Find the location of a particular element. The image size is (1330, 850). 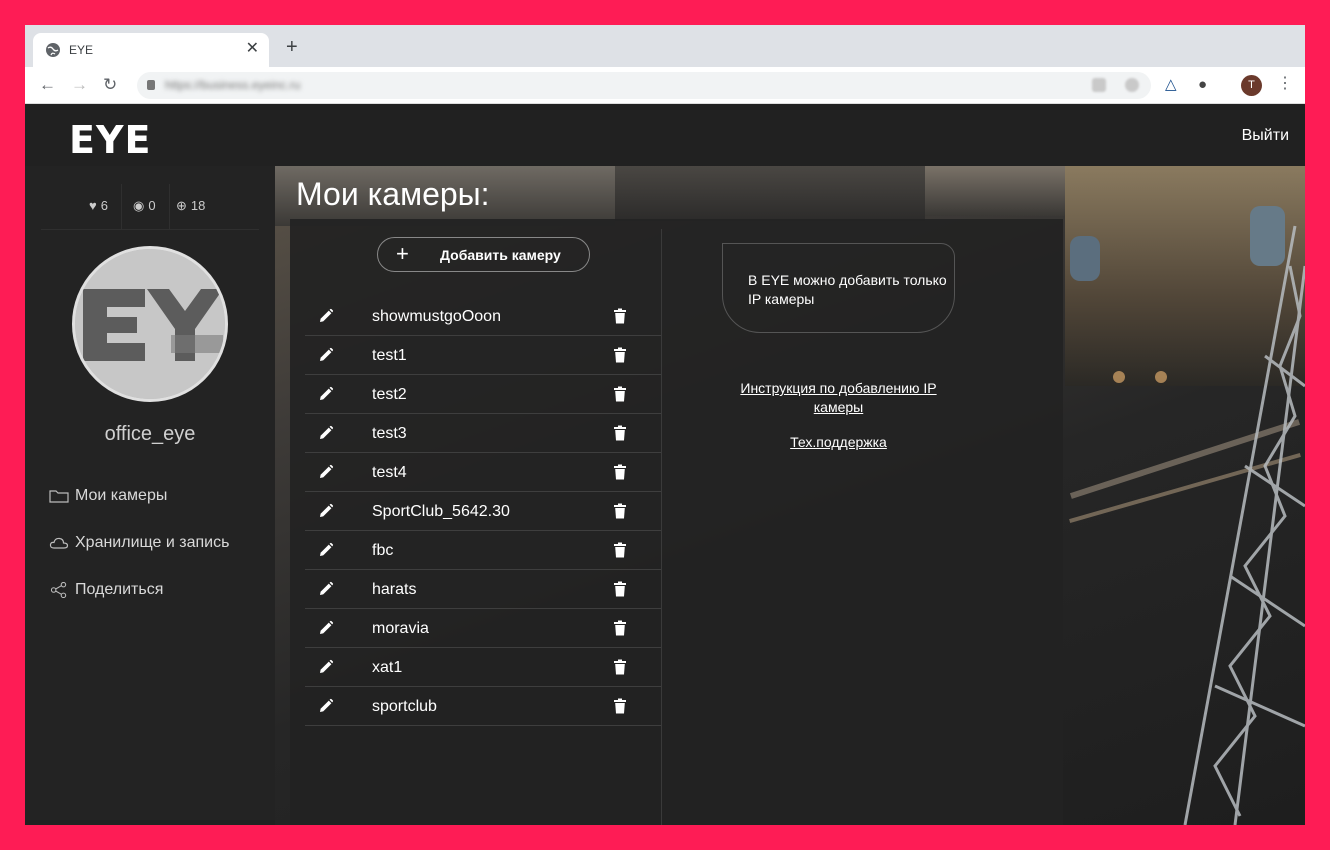

camera-name: xat1 is located at coordinates (387, 667).